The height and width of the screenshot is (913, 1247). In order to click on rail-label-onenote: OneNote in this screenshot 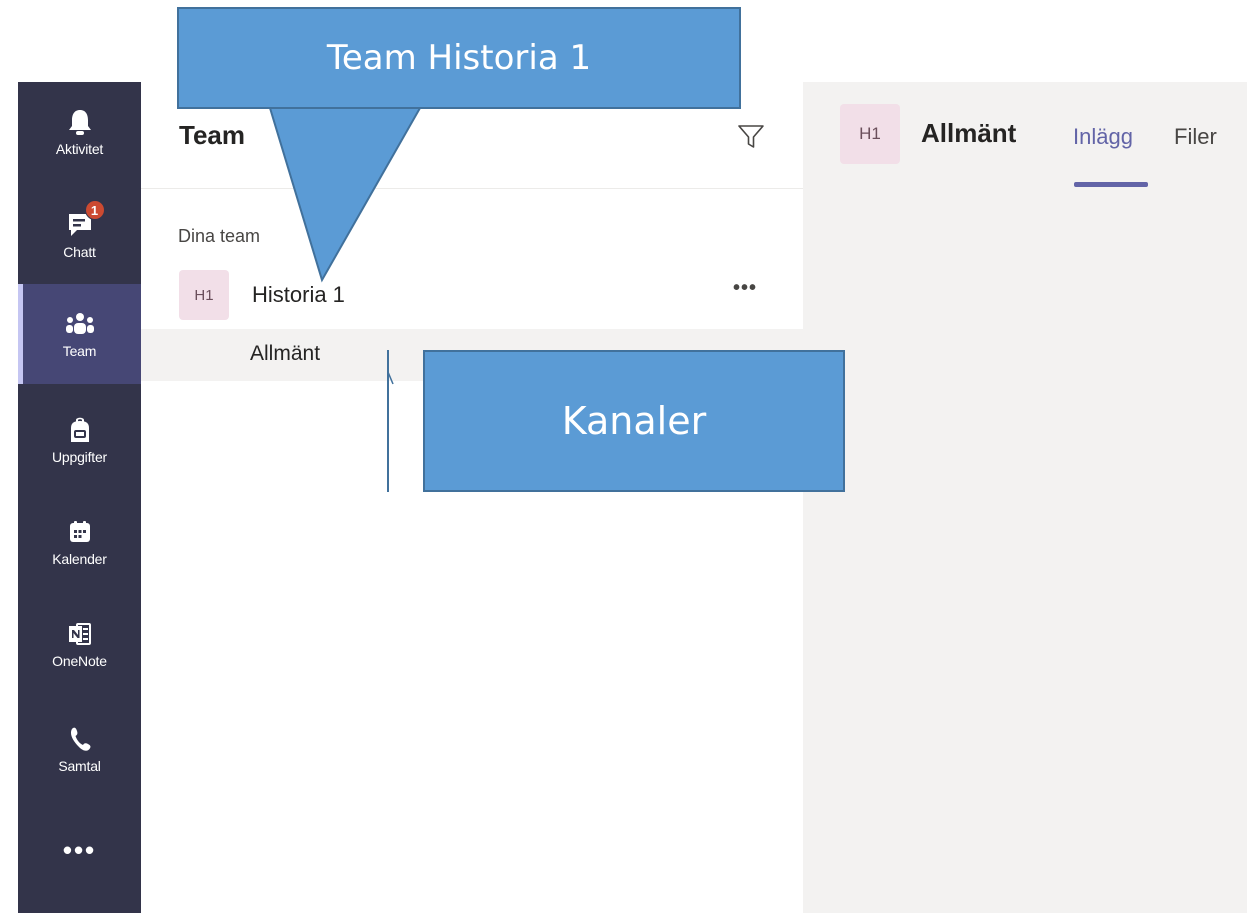, I will do `click(79, 661)`.